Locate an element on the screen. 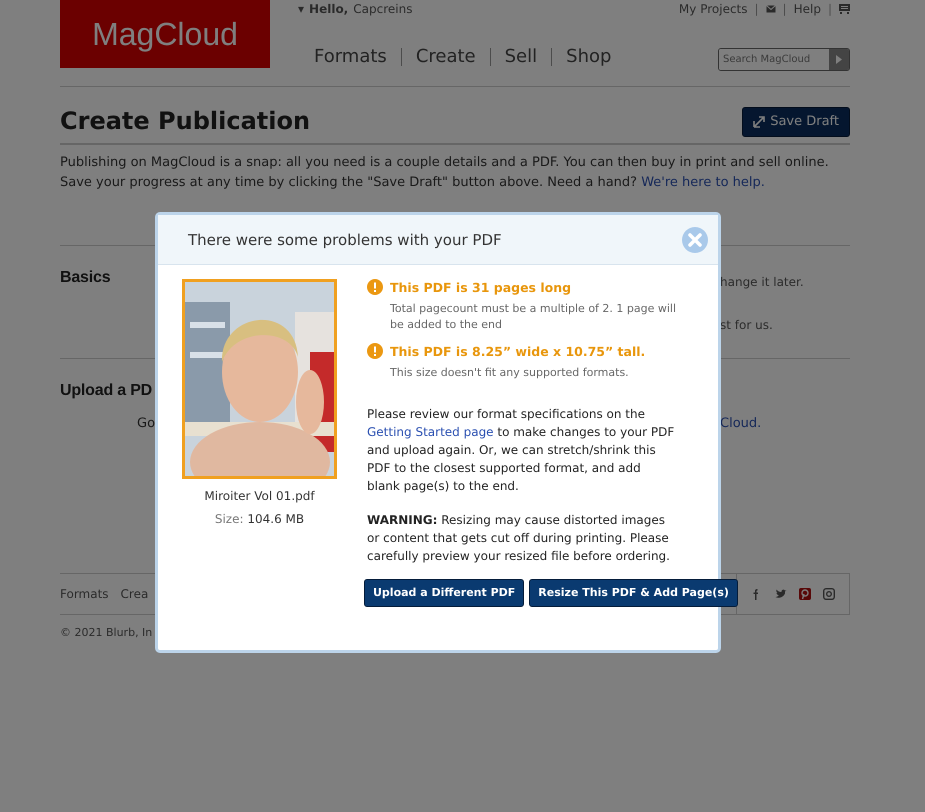  section-heading: Upload a PD is located at coordinates (106, 390).